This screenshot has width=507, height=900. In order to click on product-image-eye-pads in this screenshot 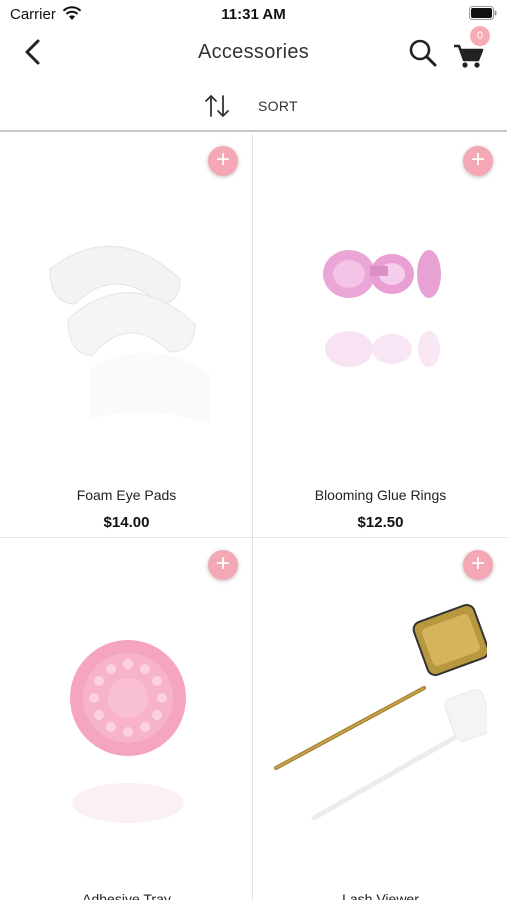, I will do `click(129, 334)`.